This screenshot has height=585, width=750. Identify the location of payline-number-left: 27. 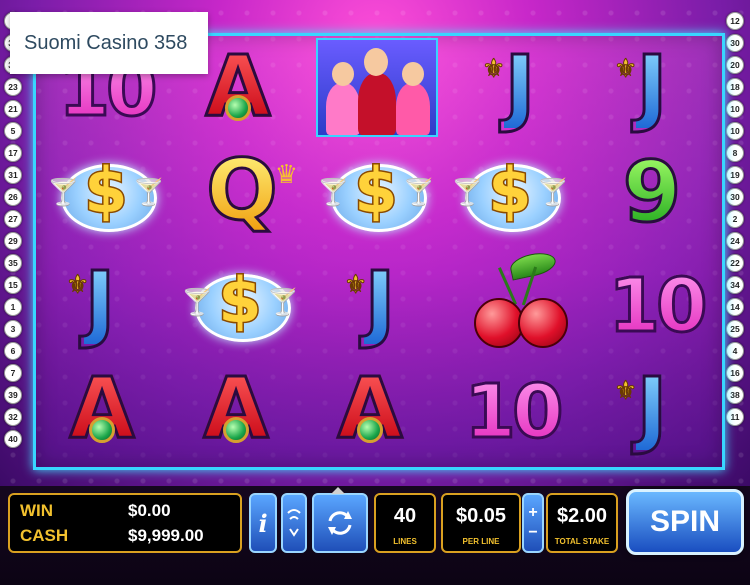
(13, 219).